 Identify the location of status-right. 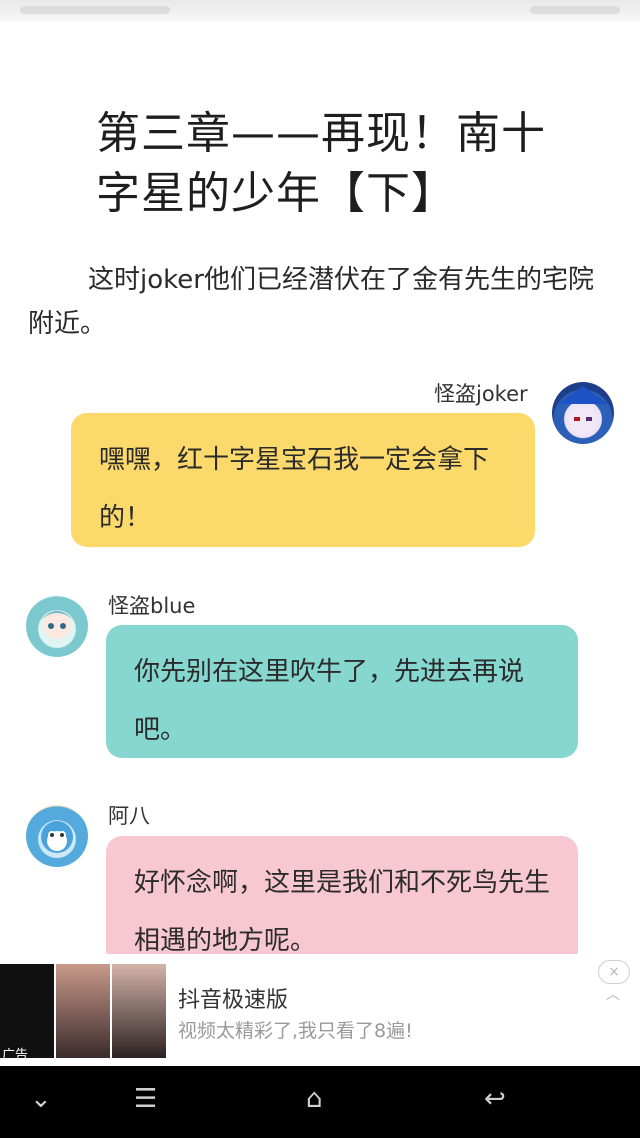
(575, 10).